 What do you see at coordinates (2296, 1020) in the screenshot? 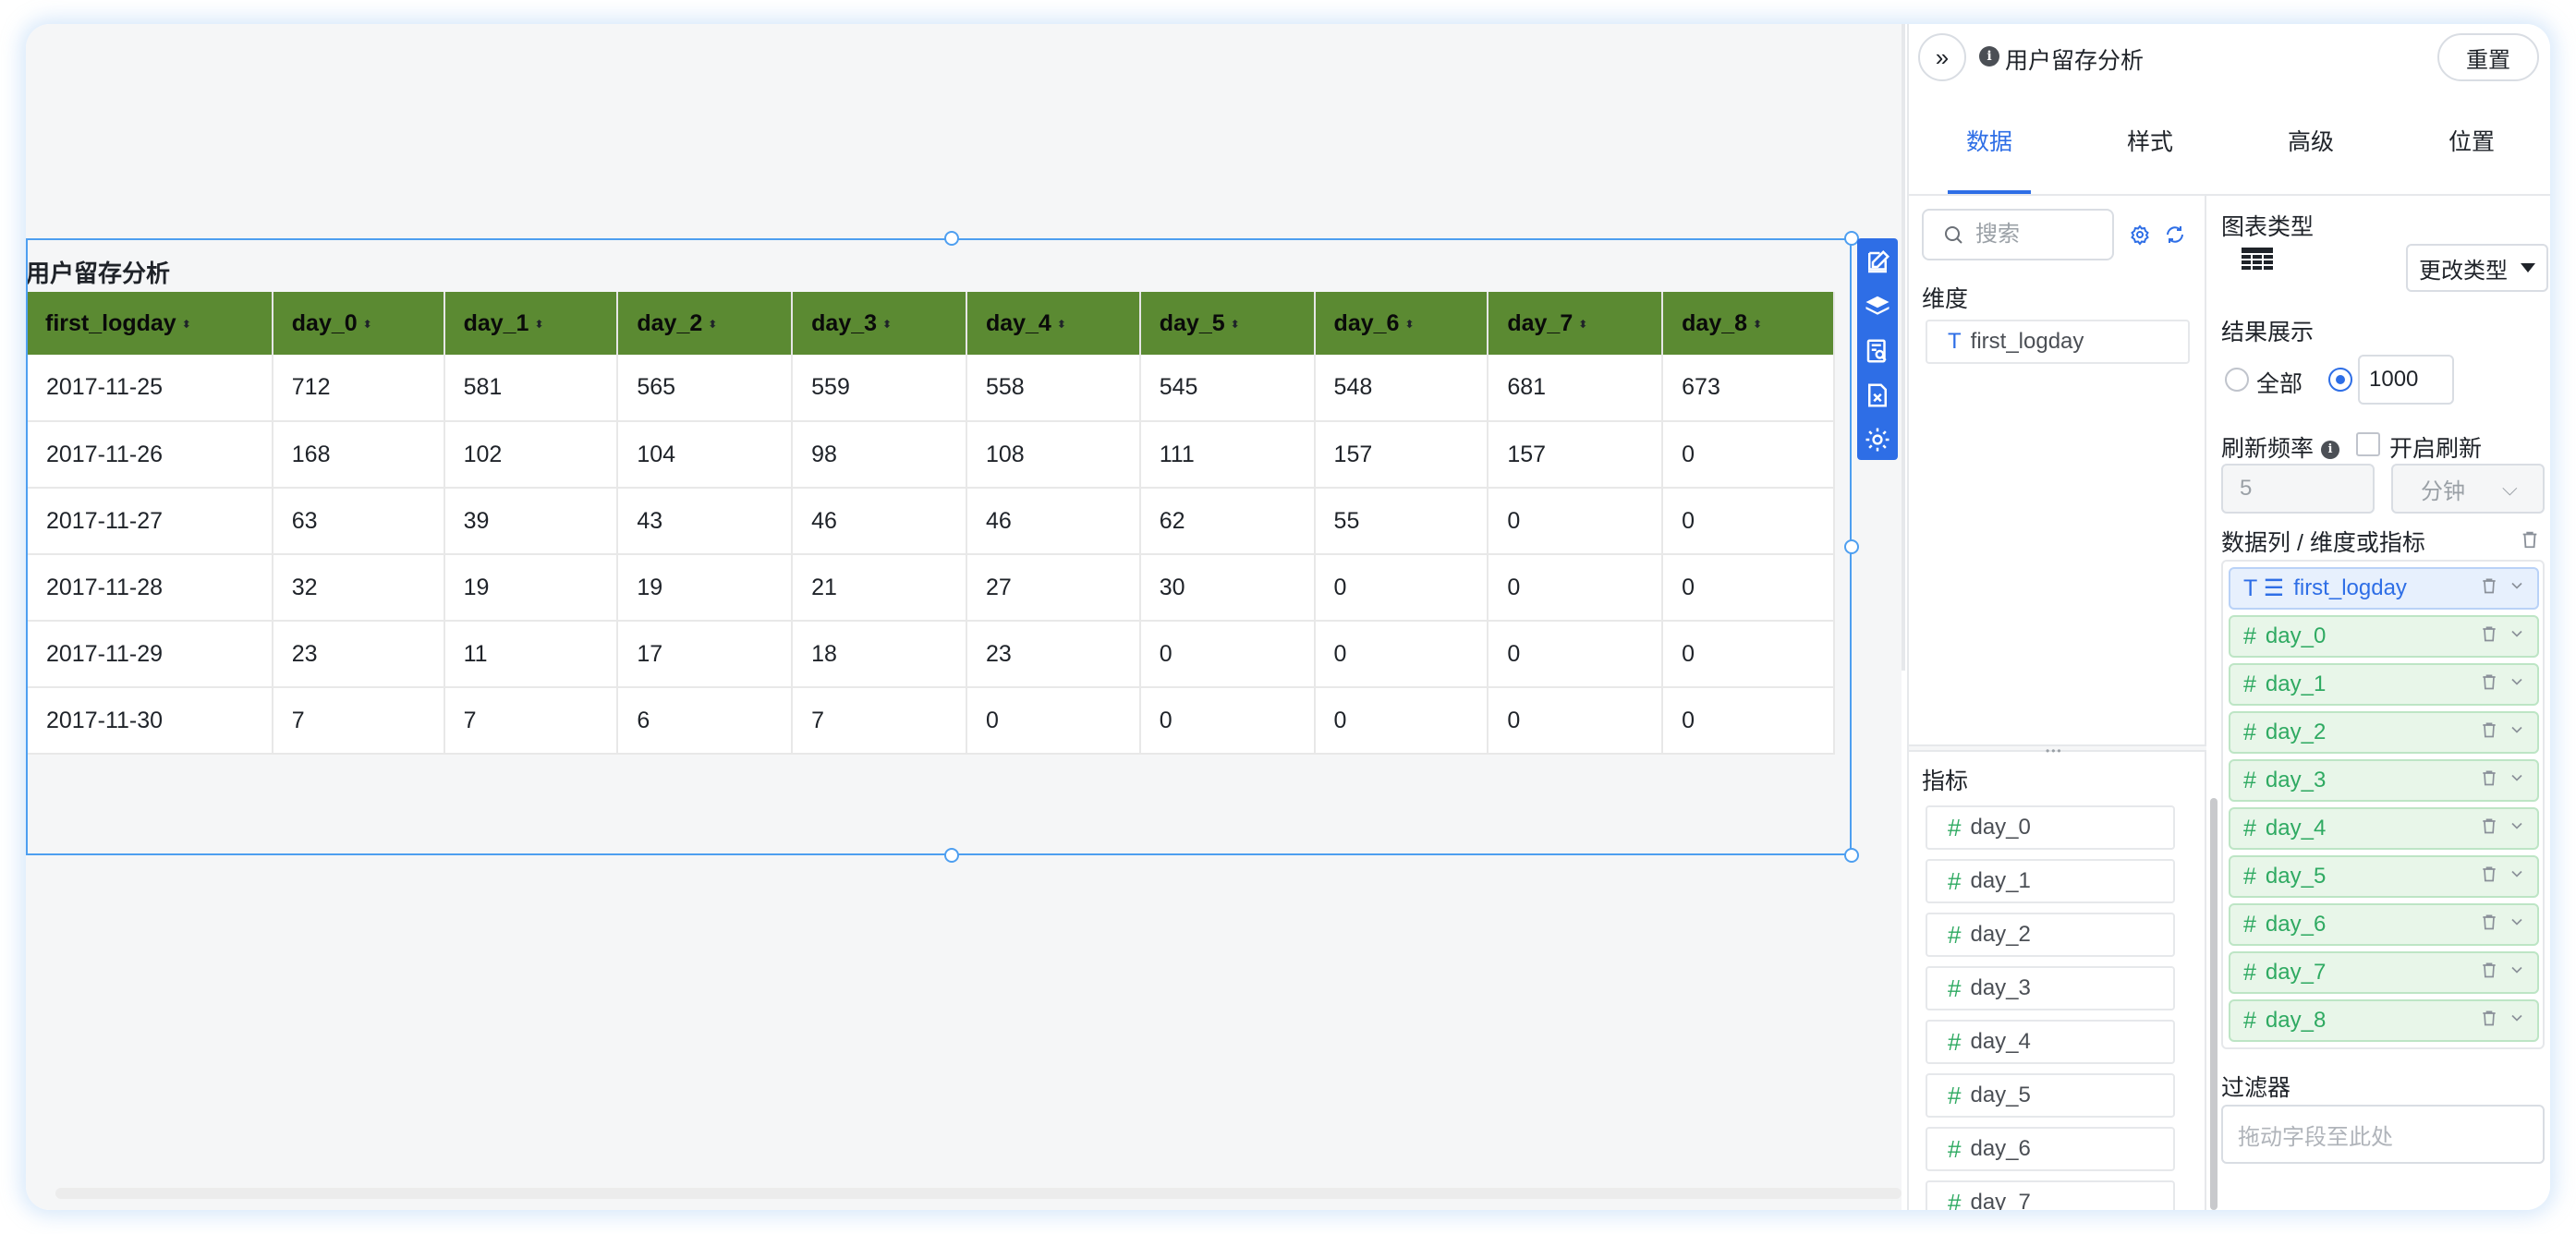
I see `data-column-label: day_8` at bounding box center [2296, 1020].